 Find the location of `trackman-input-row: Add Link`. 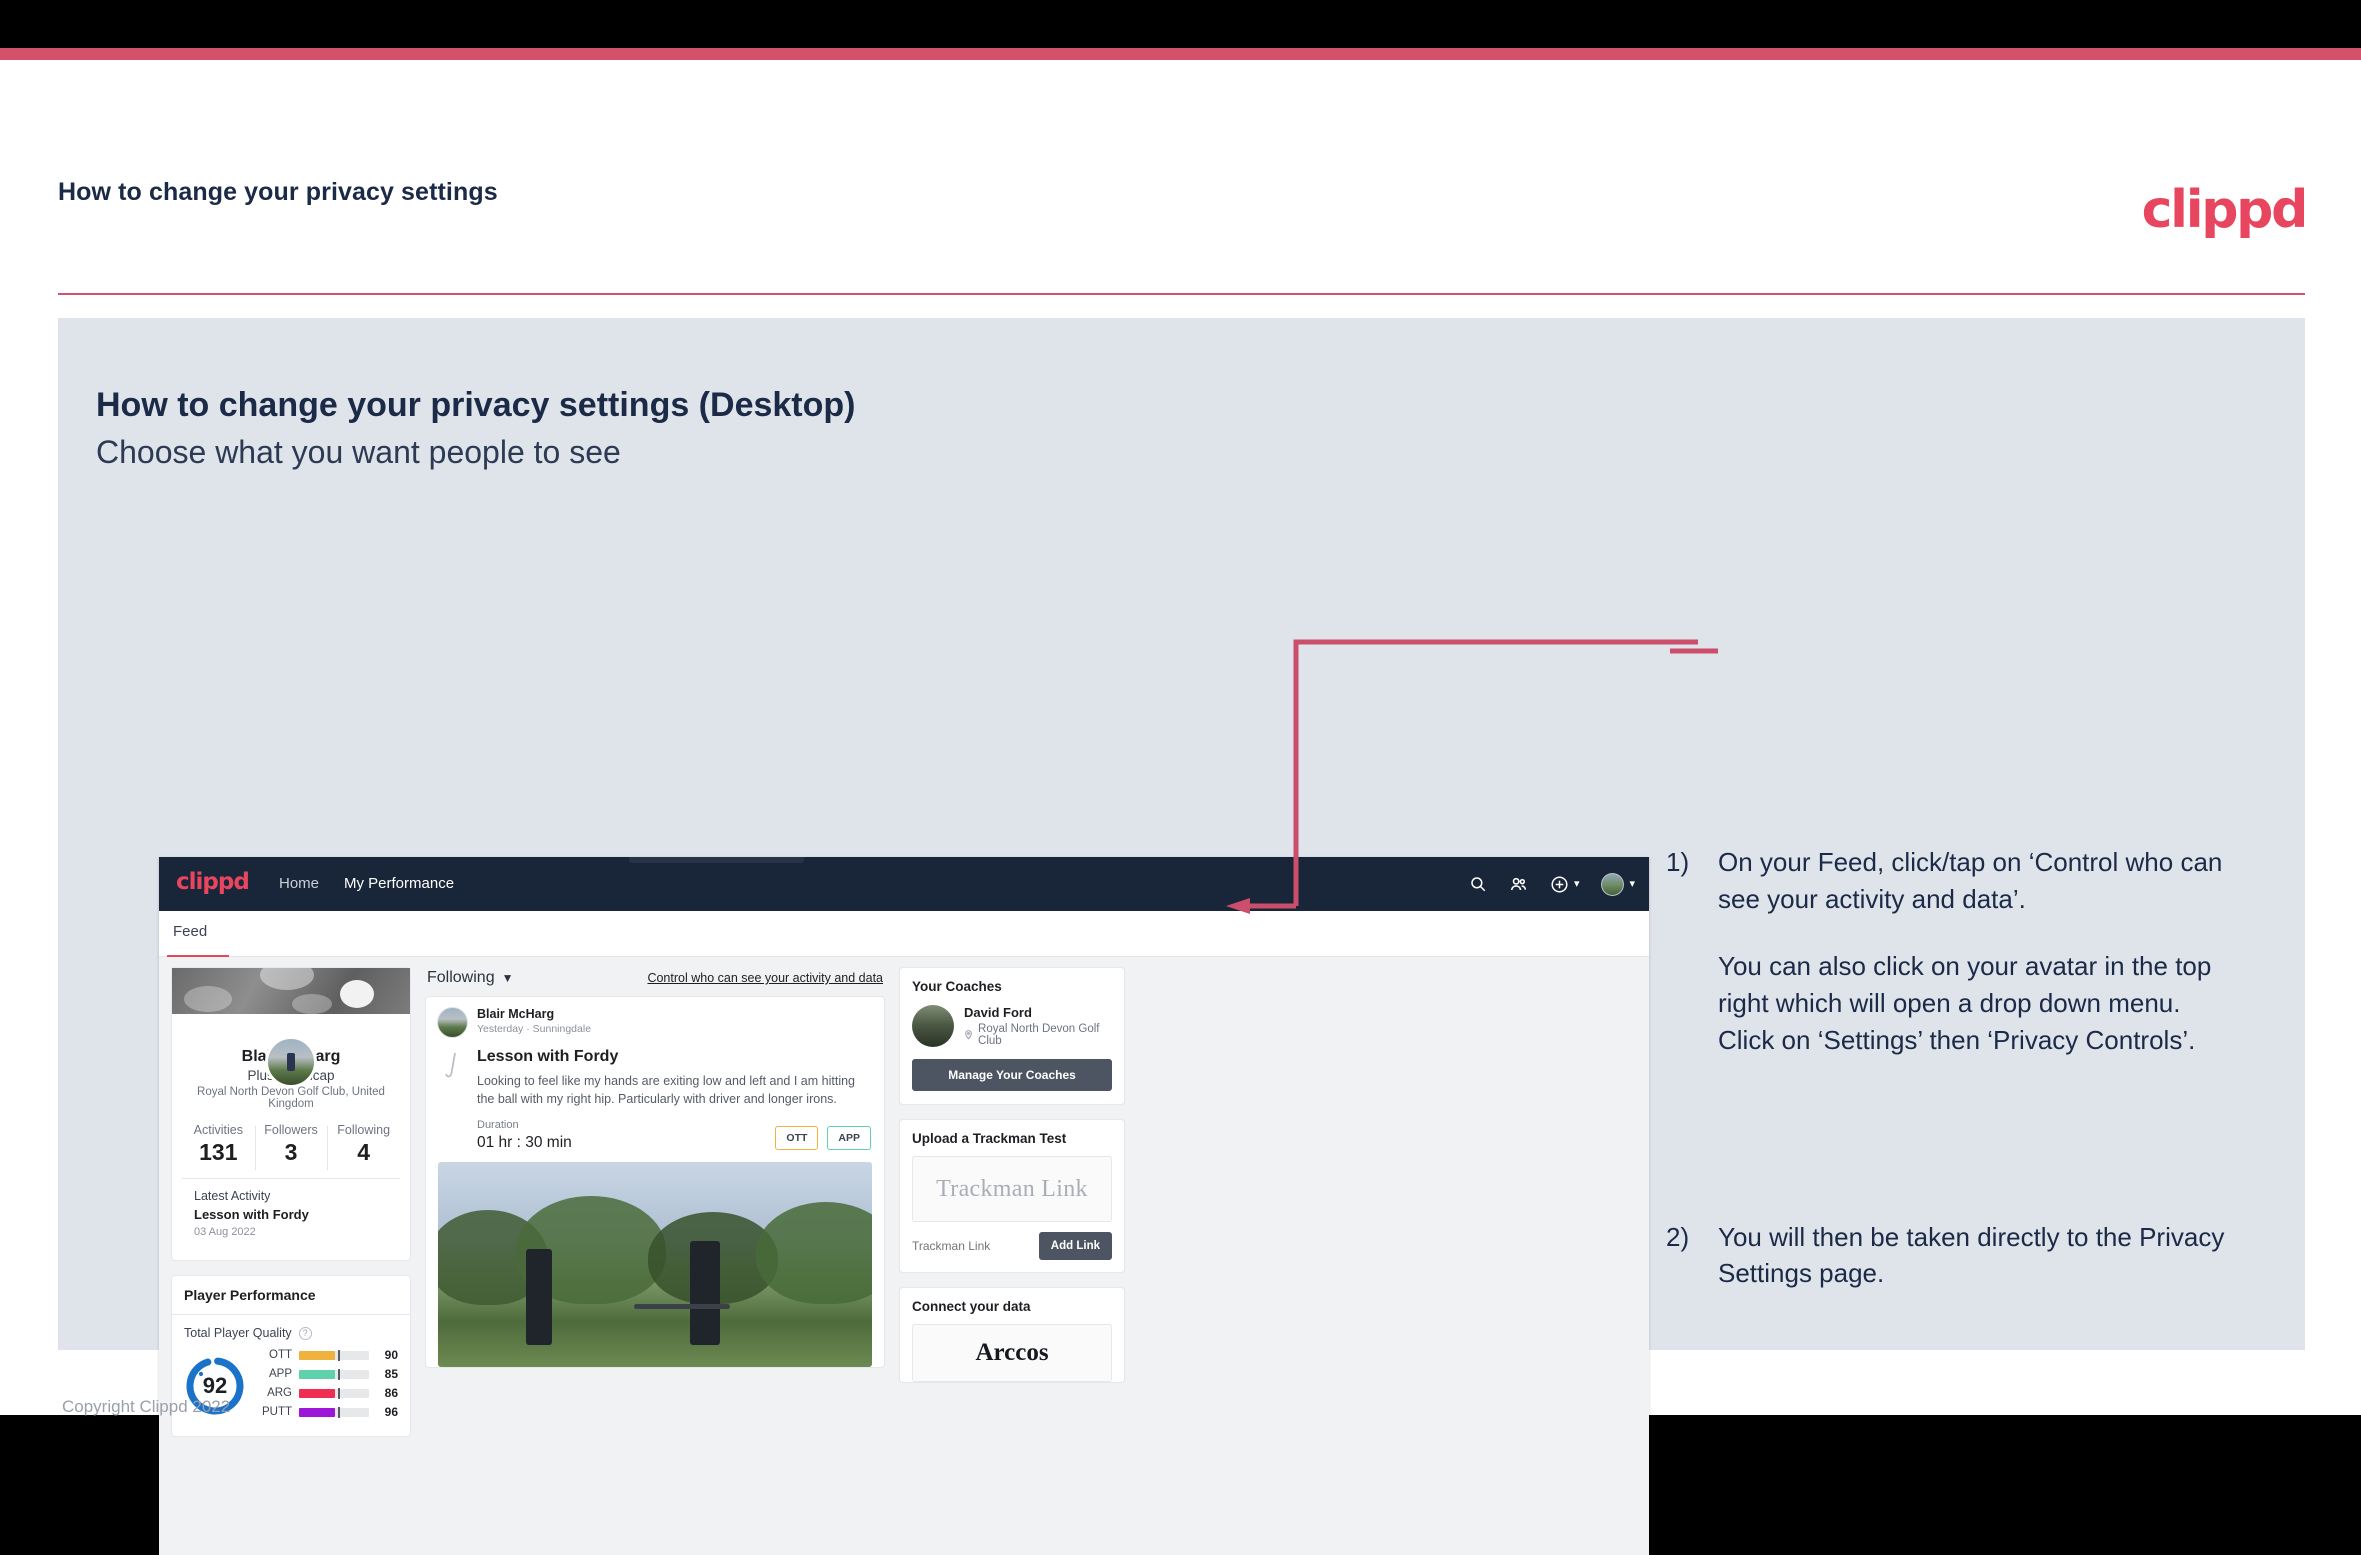

trackman-input-row: Add Link is located at coordinates (1012, 1247).